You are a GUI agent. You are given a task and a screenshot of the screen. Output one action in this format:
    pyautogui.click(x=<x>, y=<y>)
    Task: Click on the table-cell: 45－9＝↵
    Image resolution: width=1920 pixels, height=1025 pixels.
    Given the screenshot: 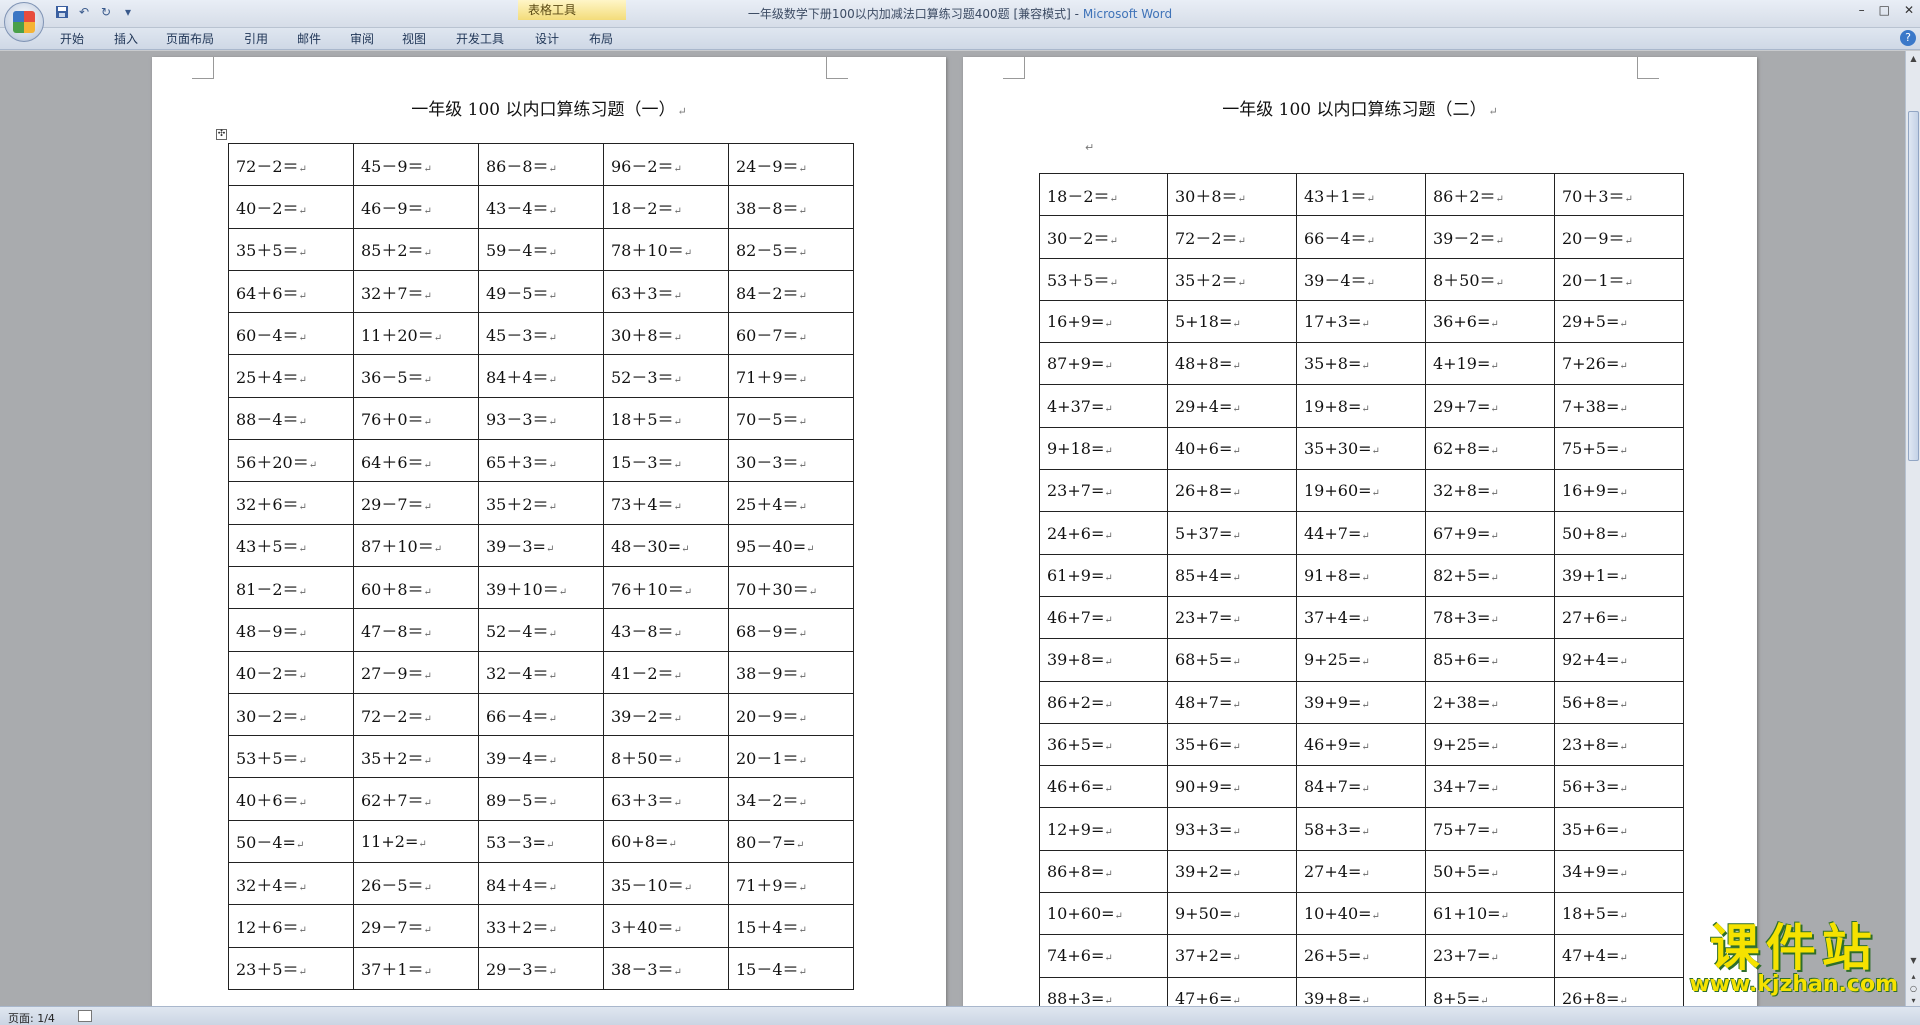 What is the action you would take?
    pyautogui.click(x=416, y=164)
    